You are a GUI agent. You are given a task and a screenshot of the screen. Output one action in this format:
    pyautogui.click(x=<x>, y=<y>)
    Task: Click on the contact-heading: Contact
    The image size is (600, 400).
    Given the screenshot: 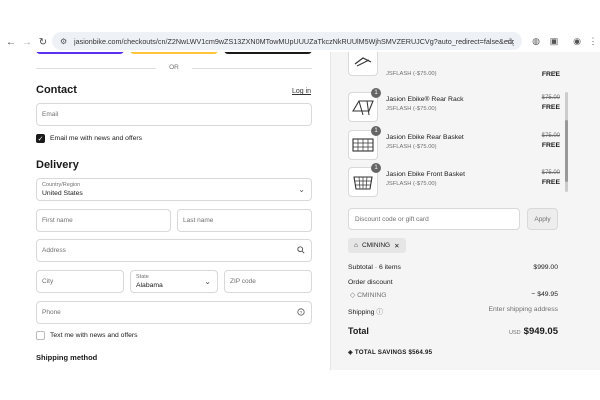 What is the action you would take?
    pyautogui.click(x=56, y=90)
    